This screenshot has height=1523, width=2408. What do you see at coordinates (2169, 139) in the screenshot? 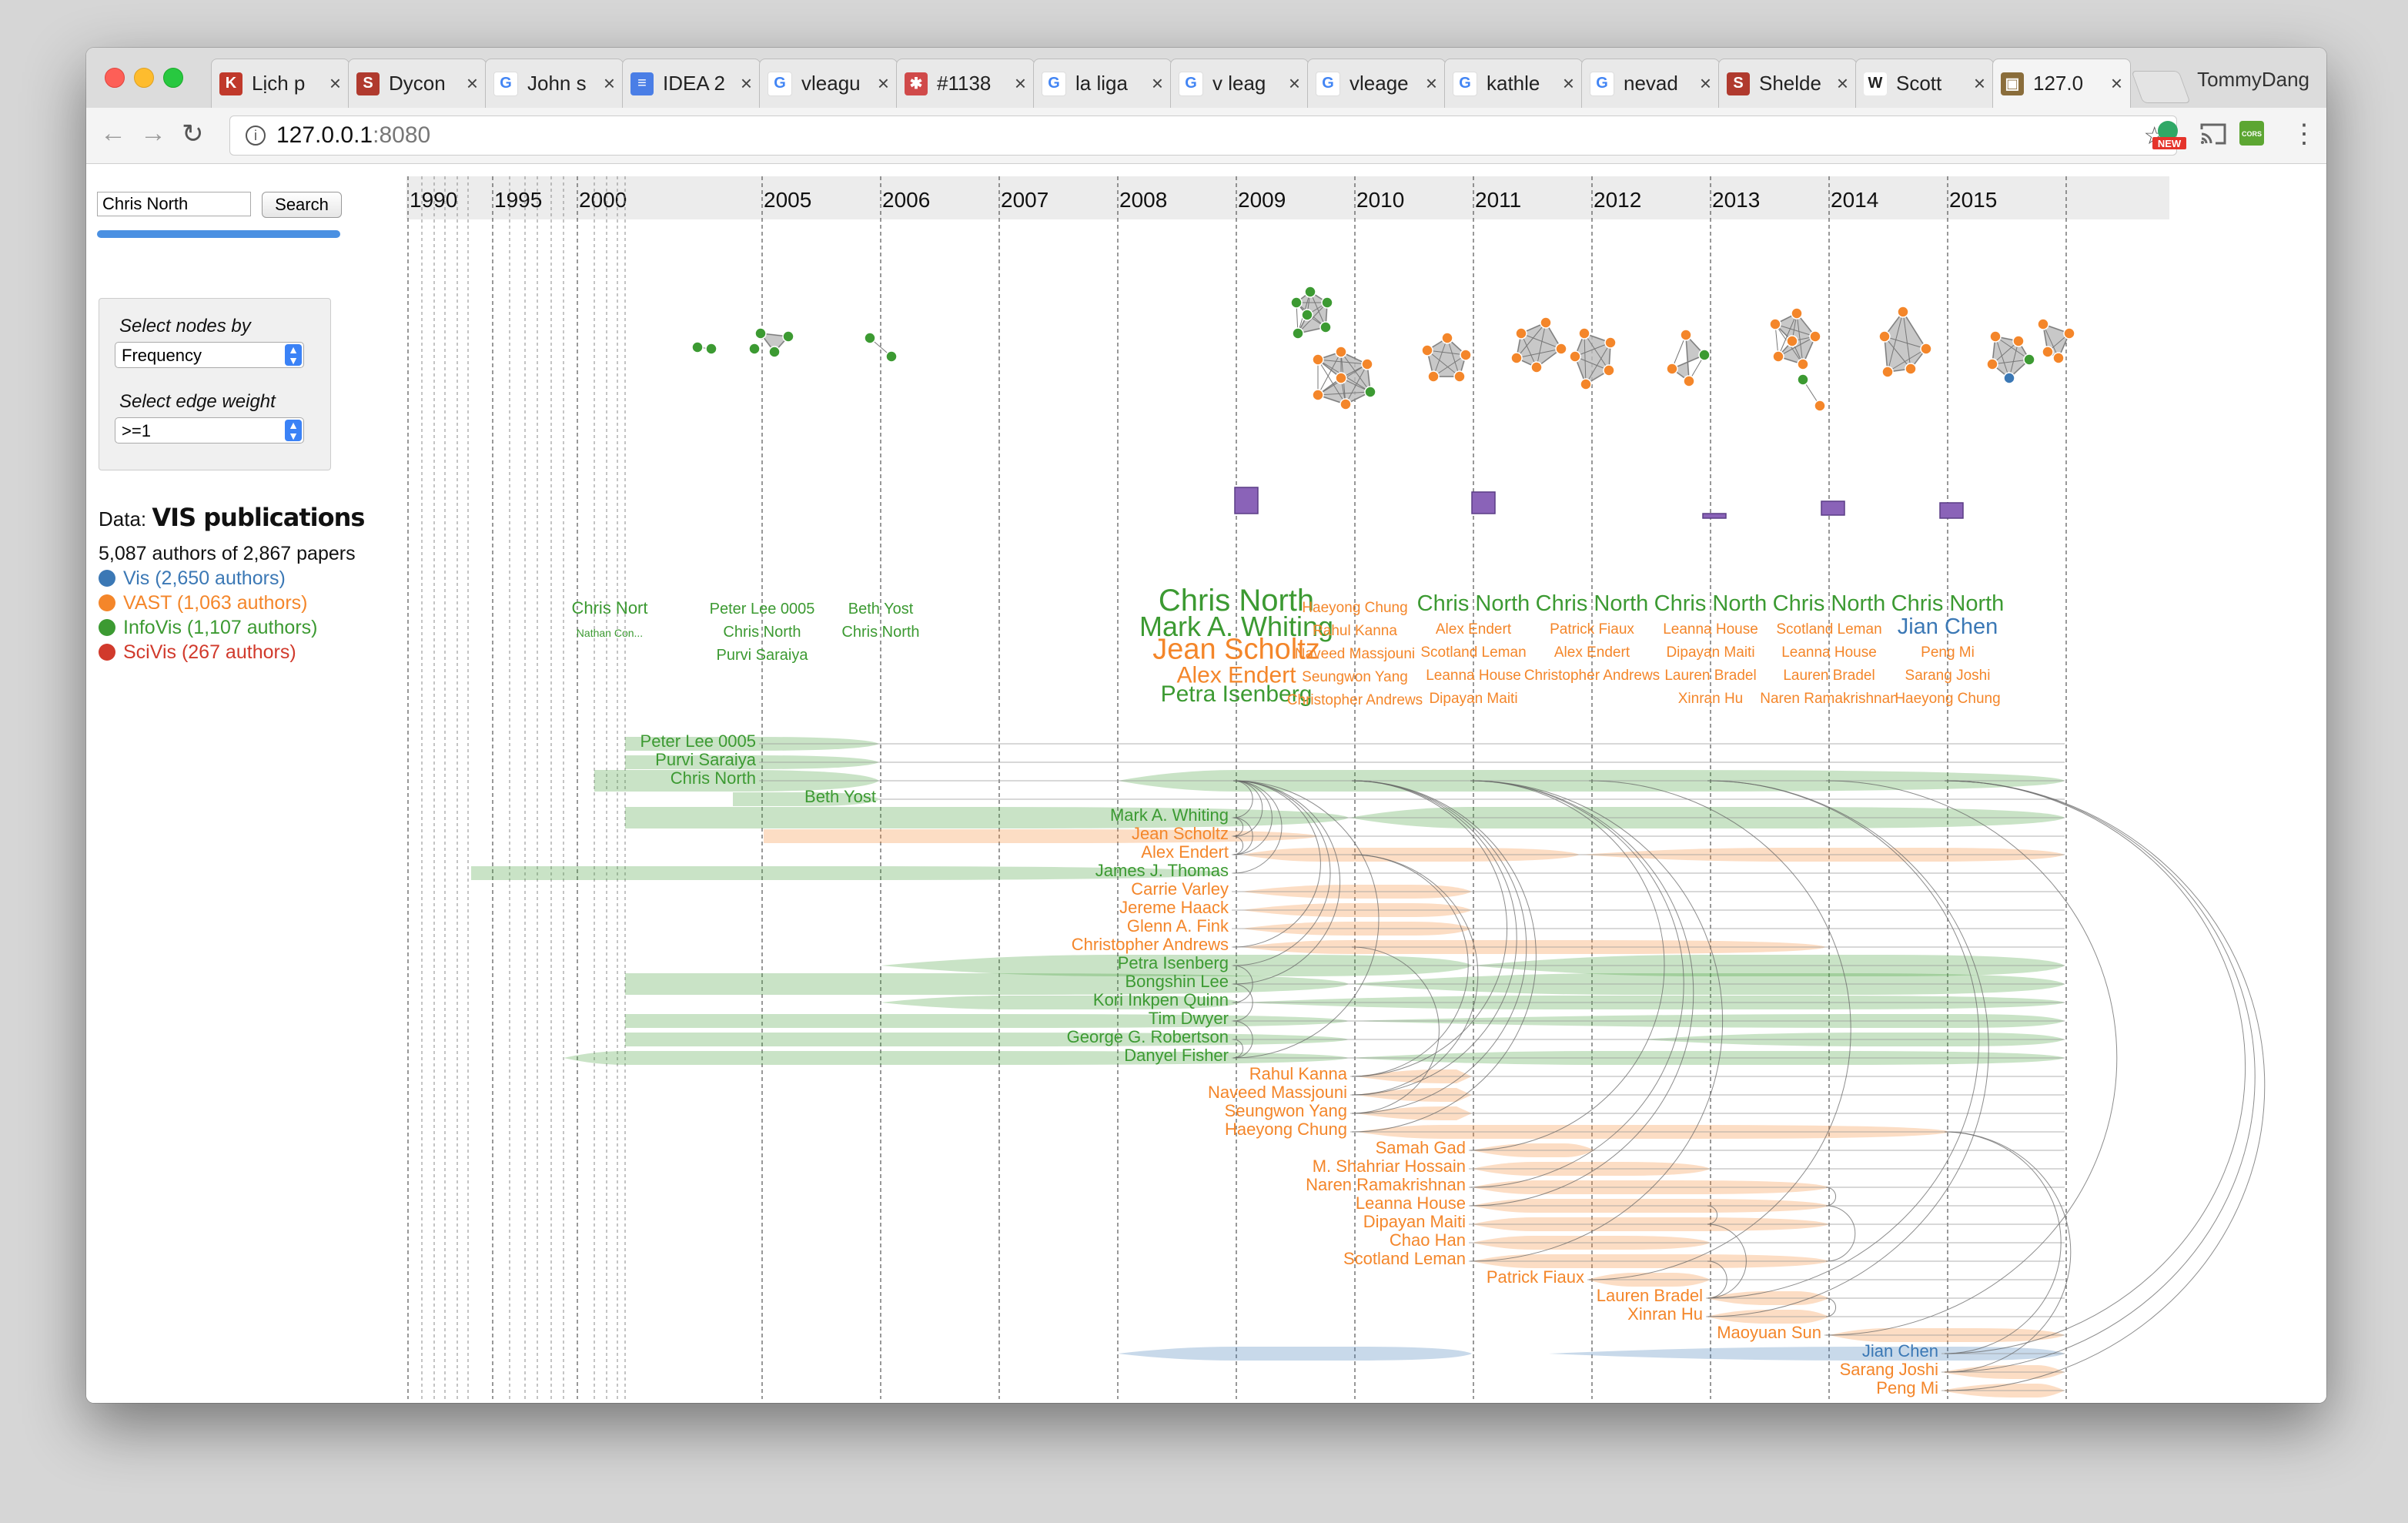
I see `extension-new-icon: NEW` at bounding box center [2169, 139].